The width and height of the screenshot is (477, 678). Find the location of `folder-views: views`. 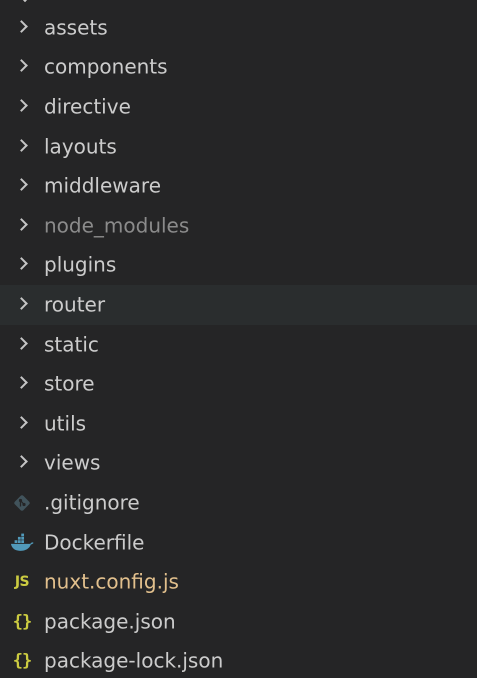

folder-views: views is located at coordinates (238, 464).